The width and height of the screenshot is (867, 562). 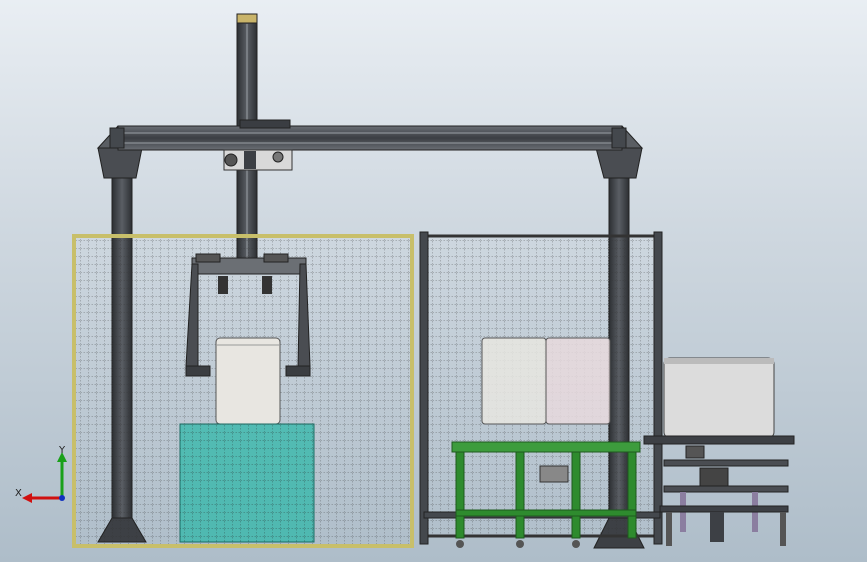 I want to click on coordinate-triad: Y X, so click(x=41, y=474).